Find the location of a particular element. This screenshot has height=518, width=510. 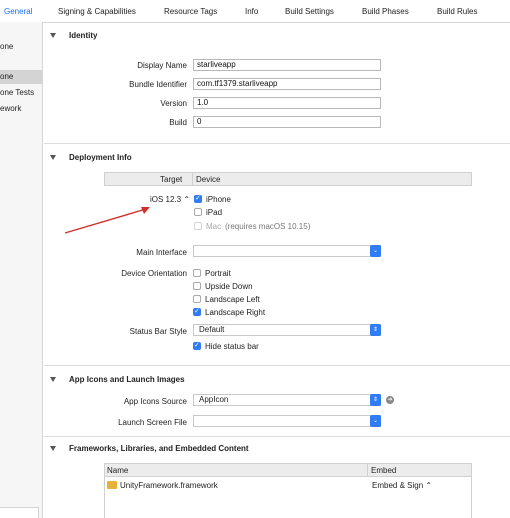

target-device-table-header: Target Device is located at coordinates (288, 179).